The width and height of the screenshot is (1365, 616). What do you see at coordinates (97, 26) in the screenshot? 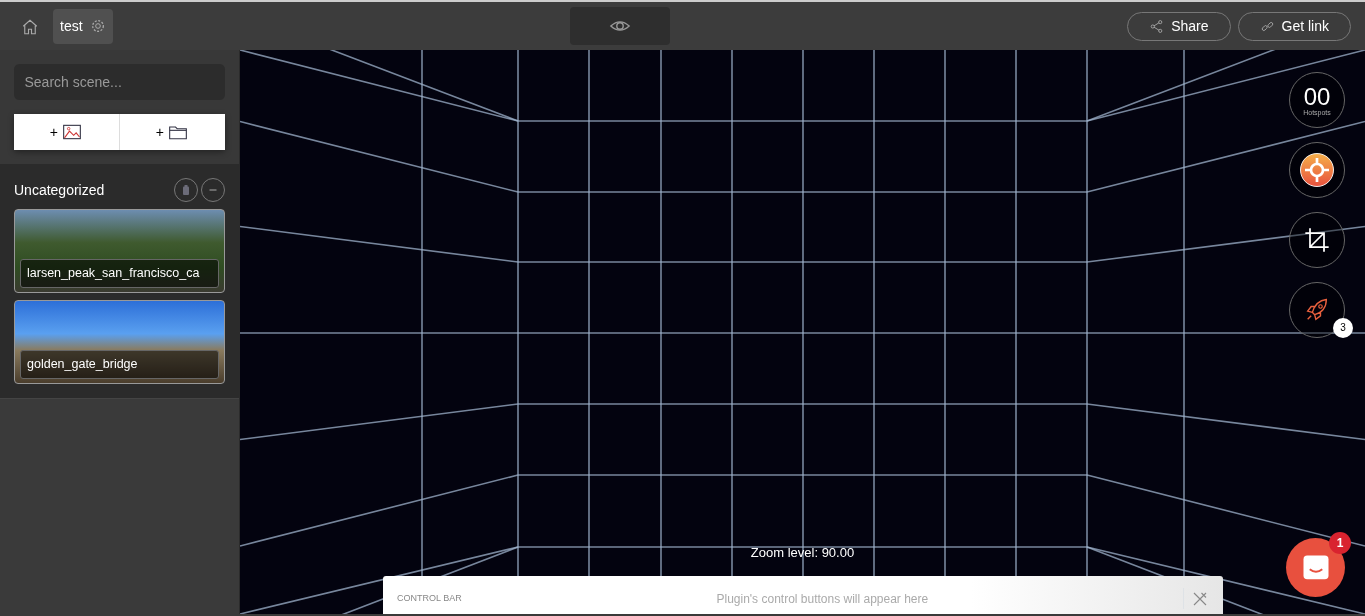
I see `settings-icon` at bounding box center [97, 26].